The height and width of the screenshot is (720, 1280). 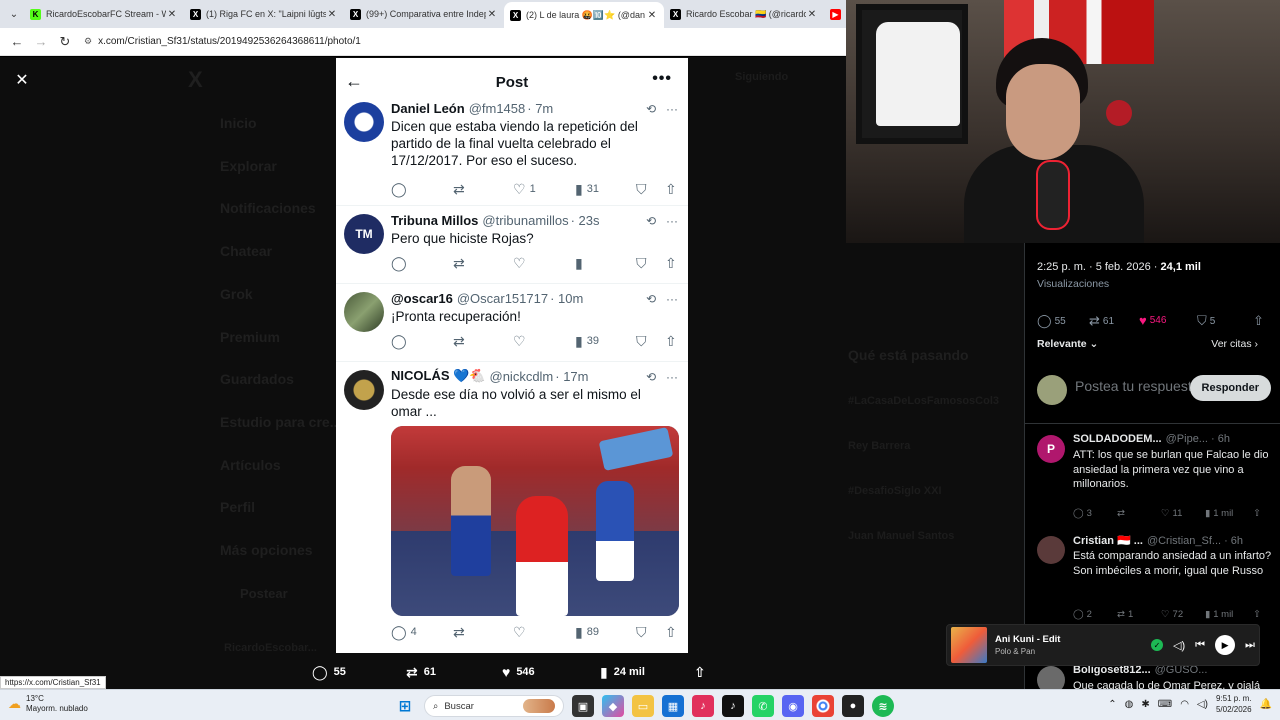 I want to click on post-reply-button: ◯ 55, so click(x=1051, y=321).